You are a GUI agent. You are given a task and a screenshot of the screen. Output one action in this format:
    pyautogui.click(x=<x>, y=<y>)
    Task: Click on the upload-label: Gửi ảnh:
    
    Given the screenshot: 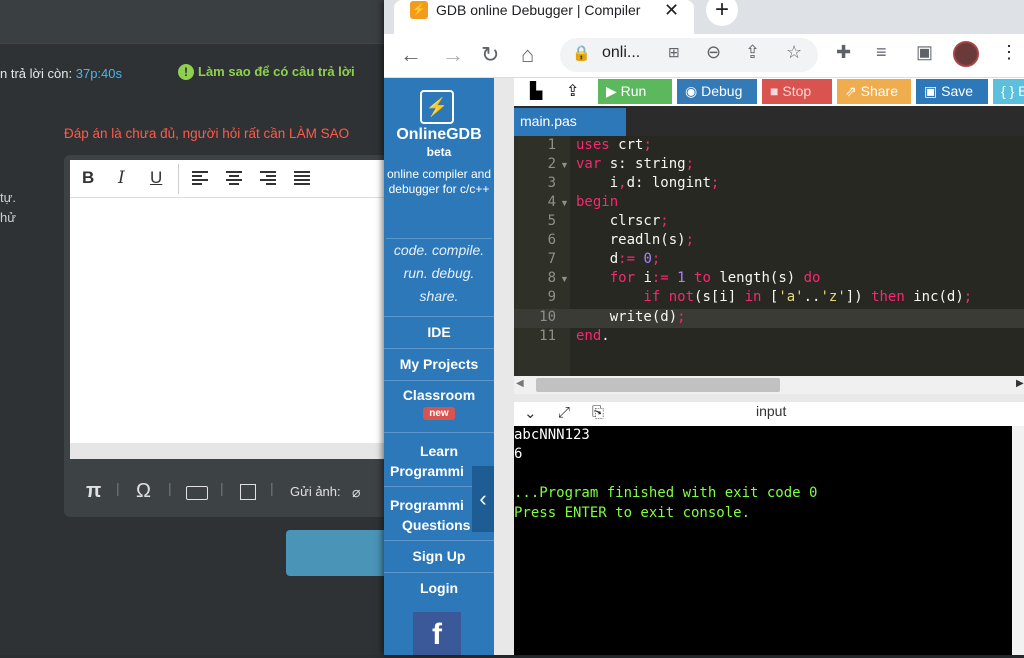 What is the action you would take?
    pyautogui.click(x=315, y=491)
    